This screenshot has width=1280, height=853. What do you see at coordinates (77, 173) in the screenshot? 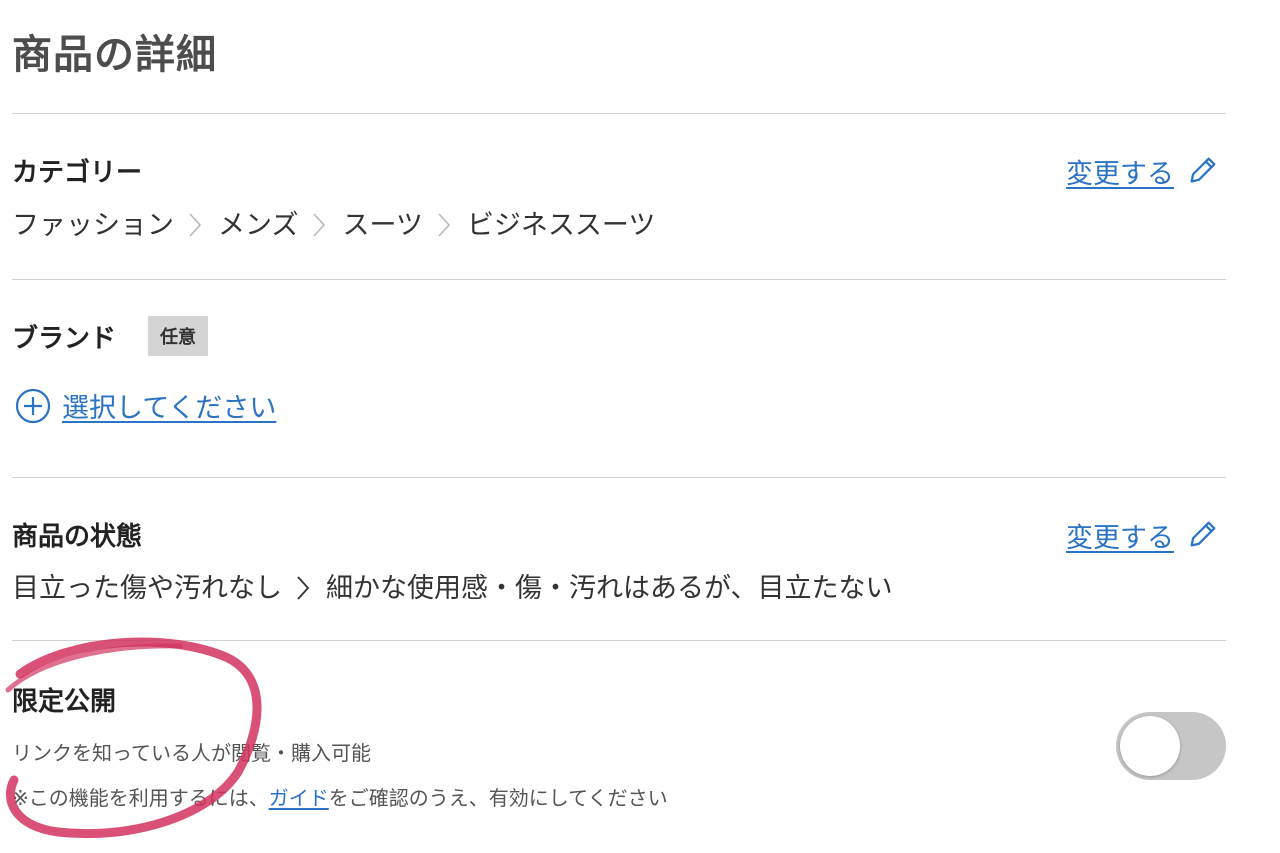
I see `category-heading: カテゴリー` at bounding box center [77, 173].